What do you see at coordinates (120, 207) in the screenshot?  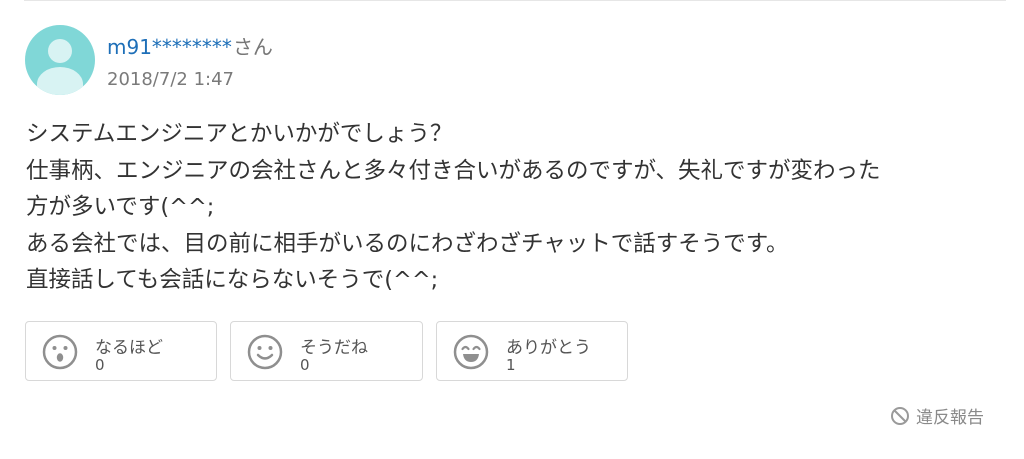 I see `post-line: 方が多いです(^^;` at bounding box center [120, 207].